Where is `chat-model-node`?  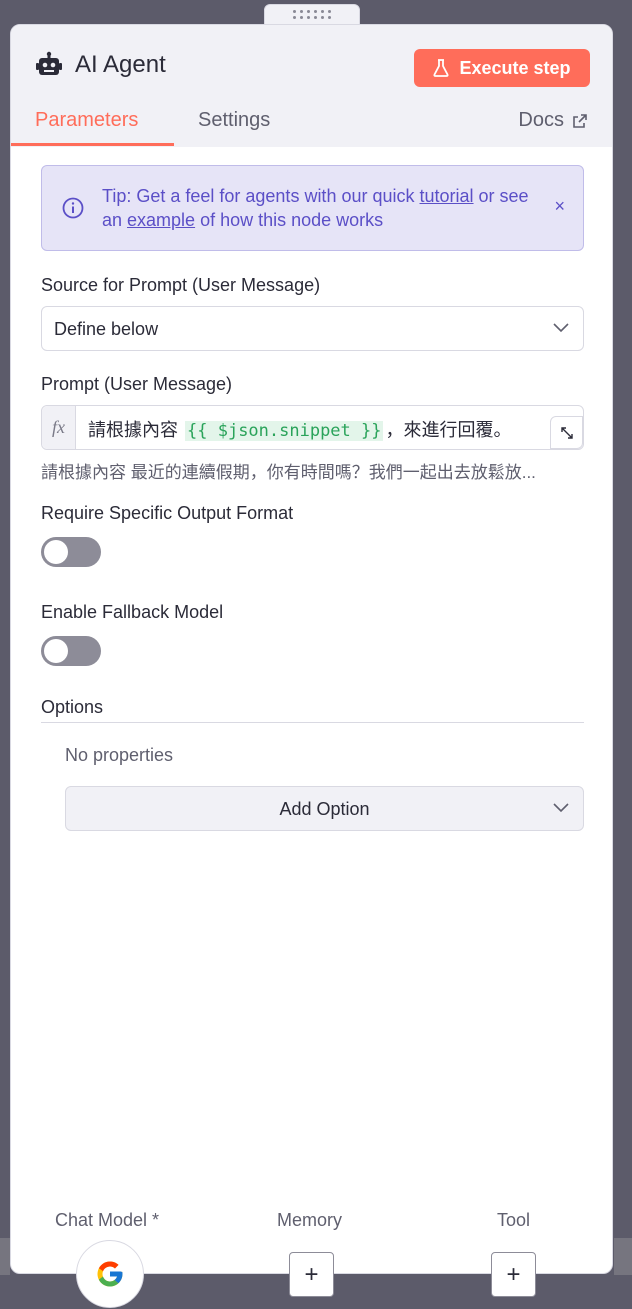 chat-model-node is located at coordinates (110, 1274).